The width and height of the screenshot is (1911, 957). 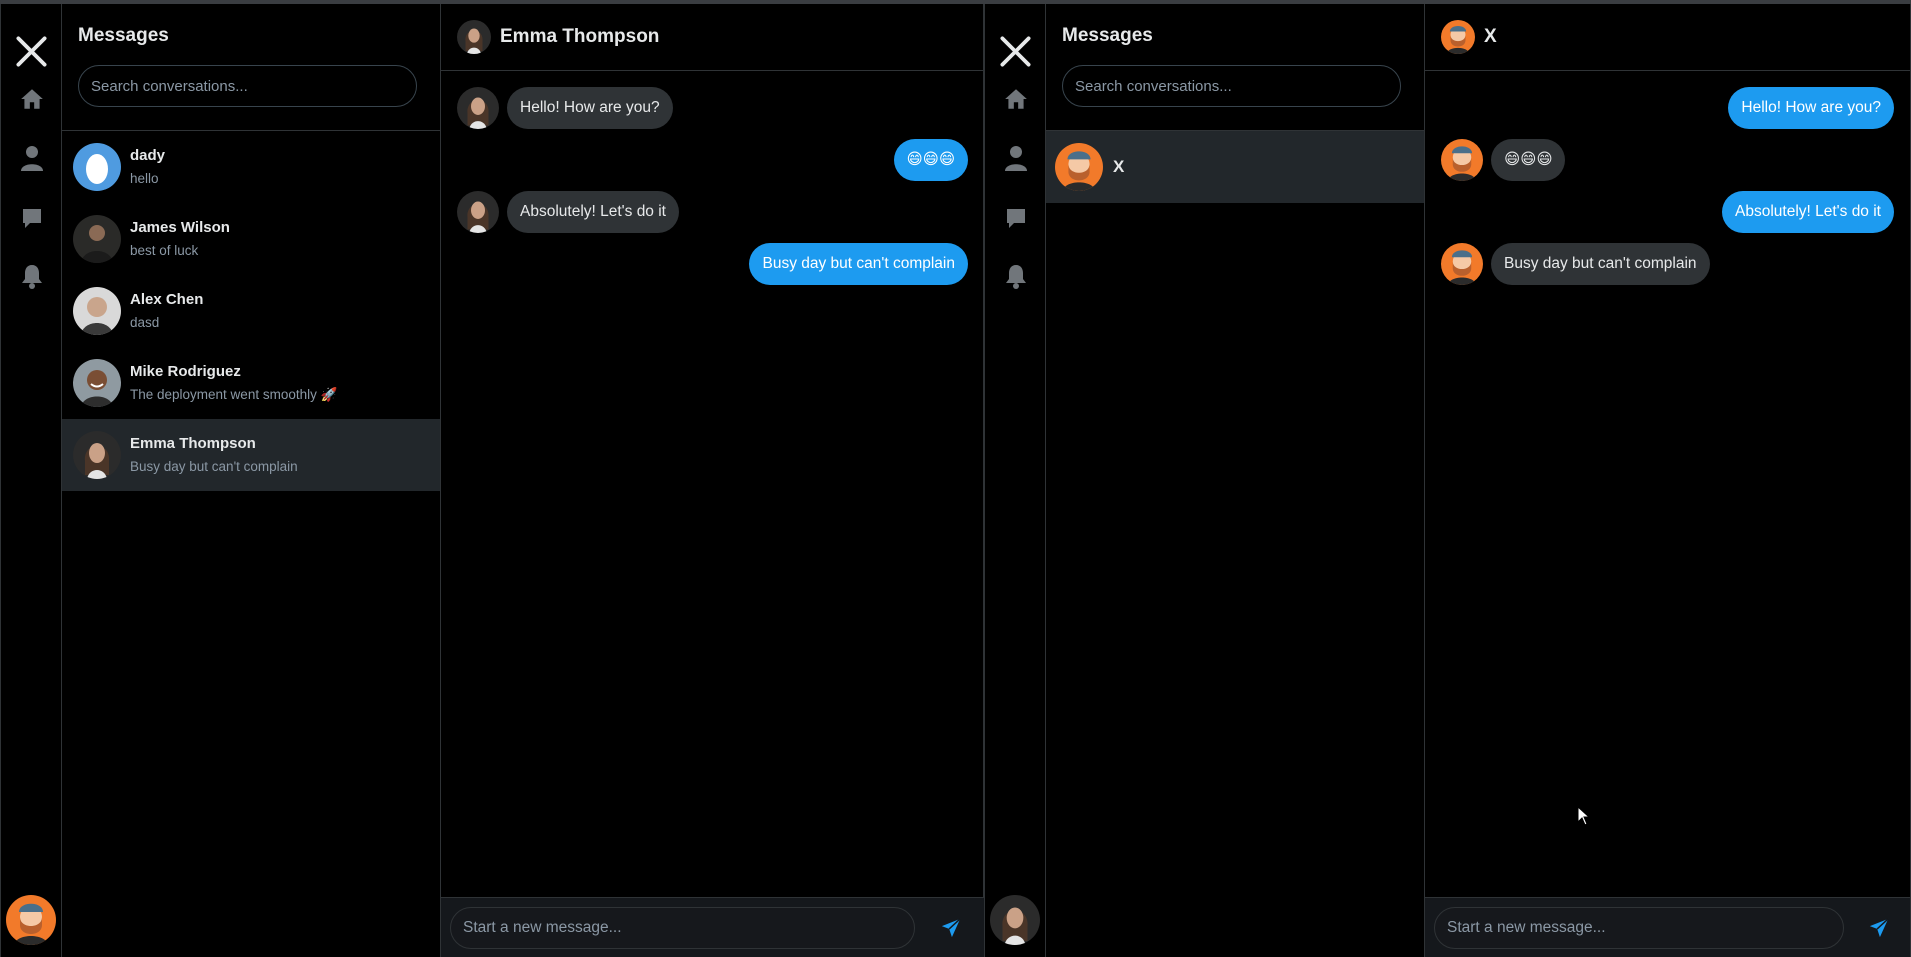 What do you see at coordinates (145, 322) in the screenshot?
I see `conversation-preview: dasd` at bounding box center [145, 322].